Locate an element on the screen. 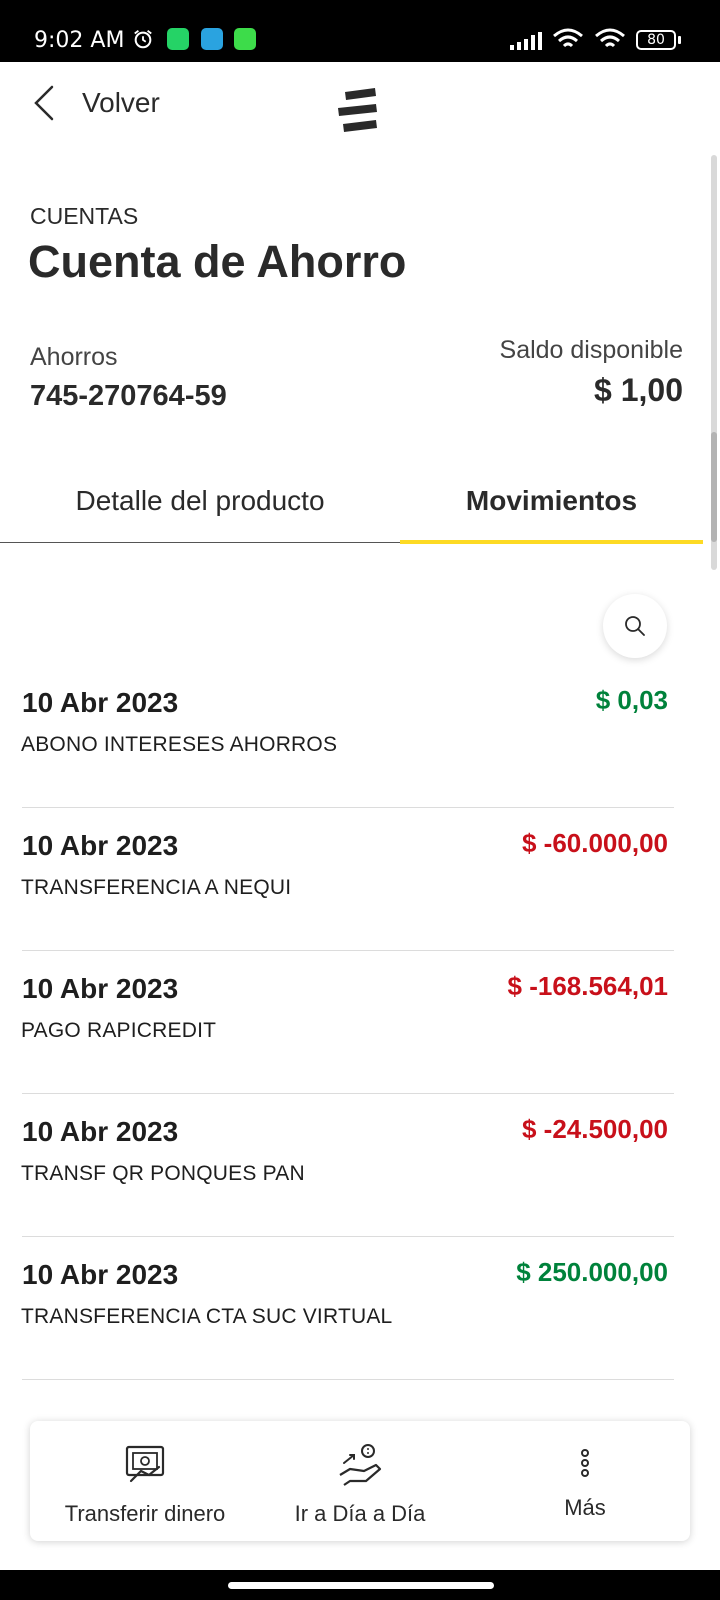  transfer-money-icon is located at coordinates (145, 1464).